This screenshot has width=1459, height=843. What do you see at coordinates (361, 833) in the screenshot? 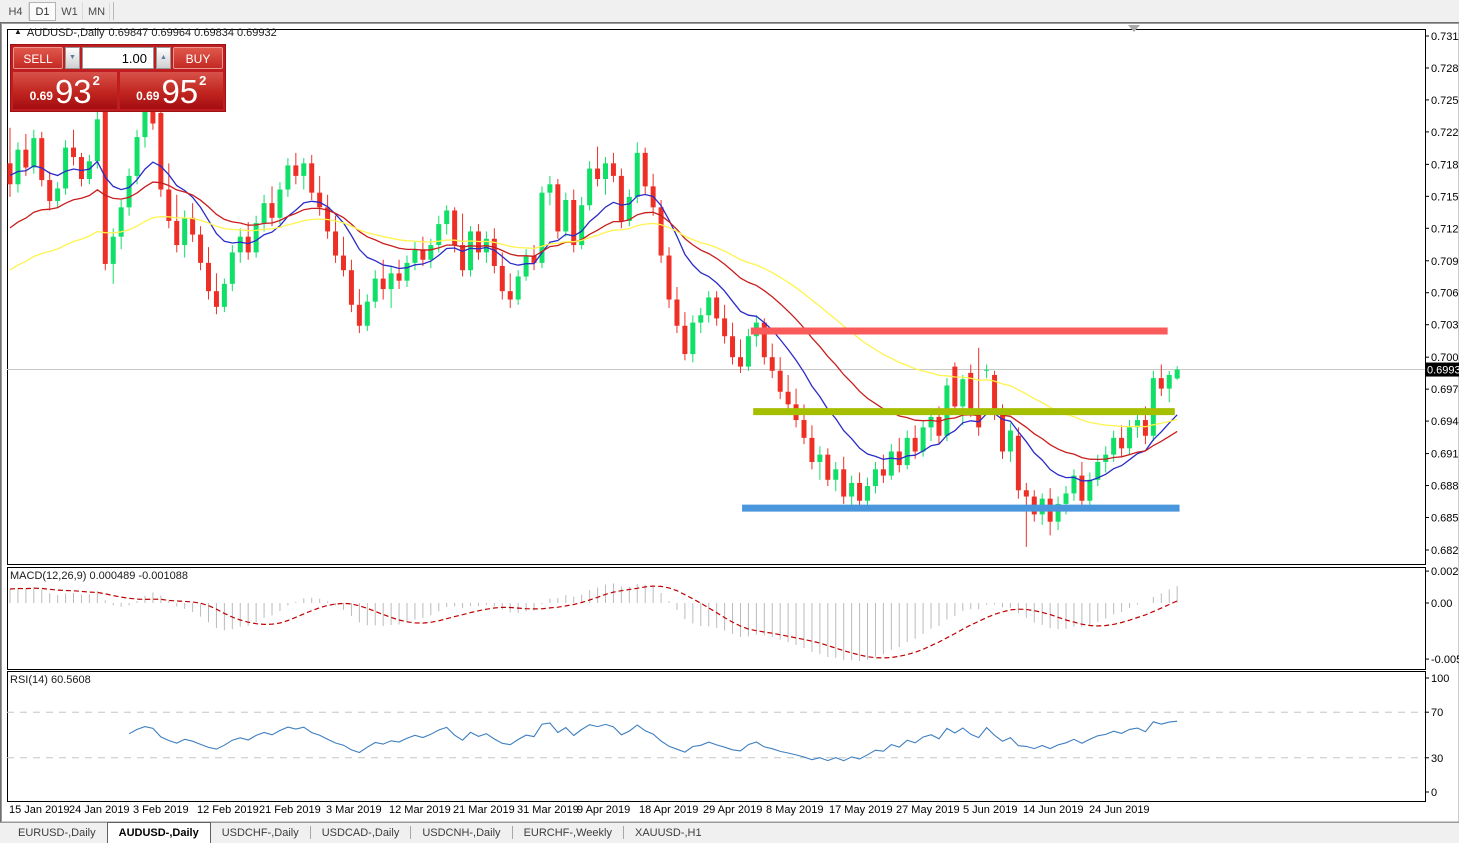
I see `chart-tab-usdcad: USDCAD-,Daily` at bounding box center [361, 833].